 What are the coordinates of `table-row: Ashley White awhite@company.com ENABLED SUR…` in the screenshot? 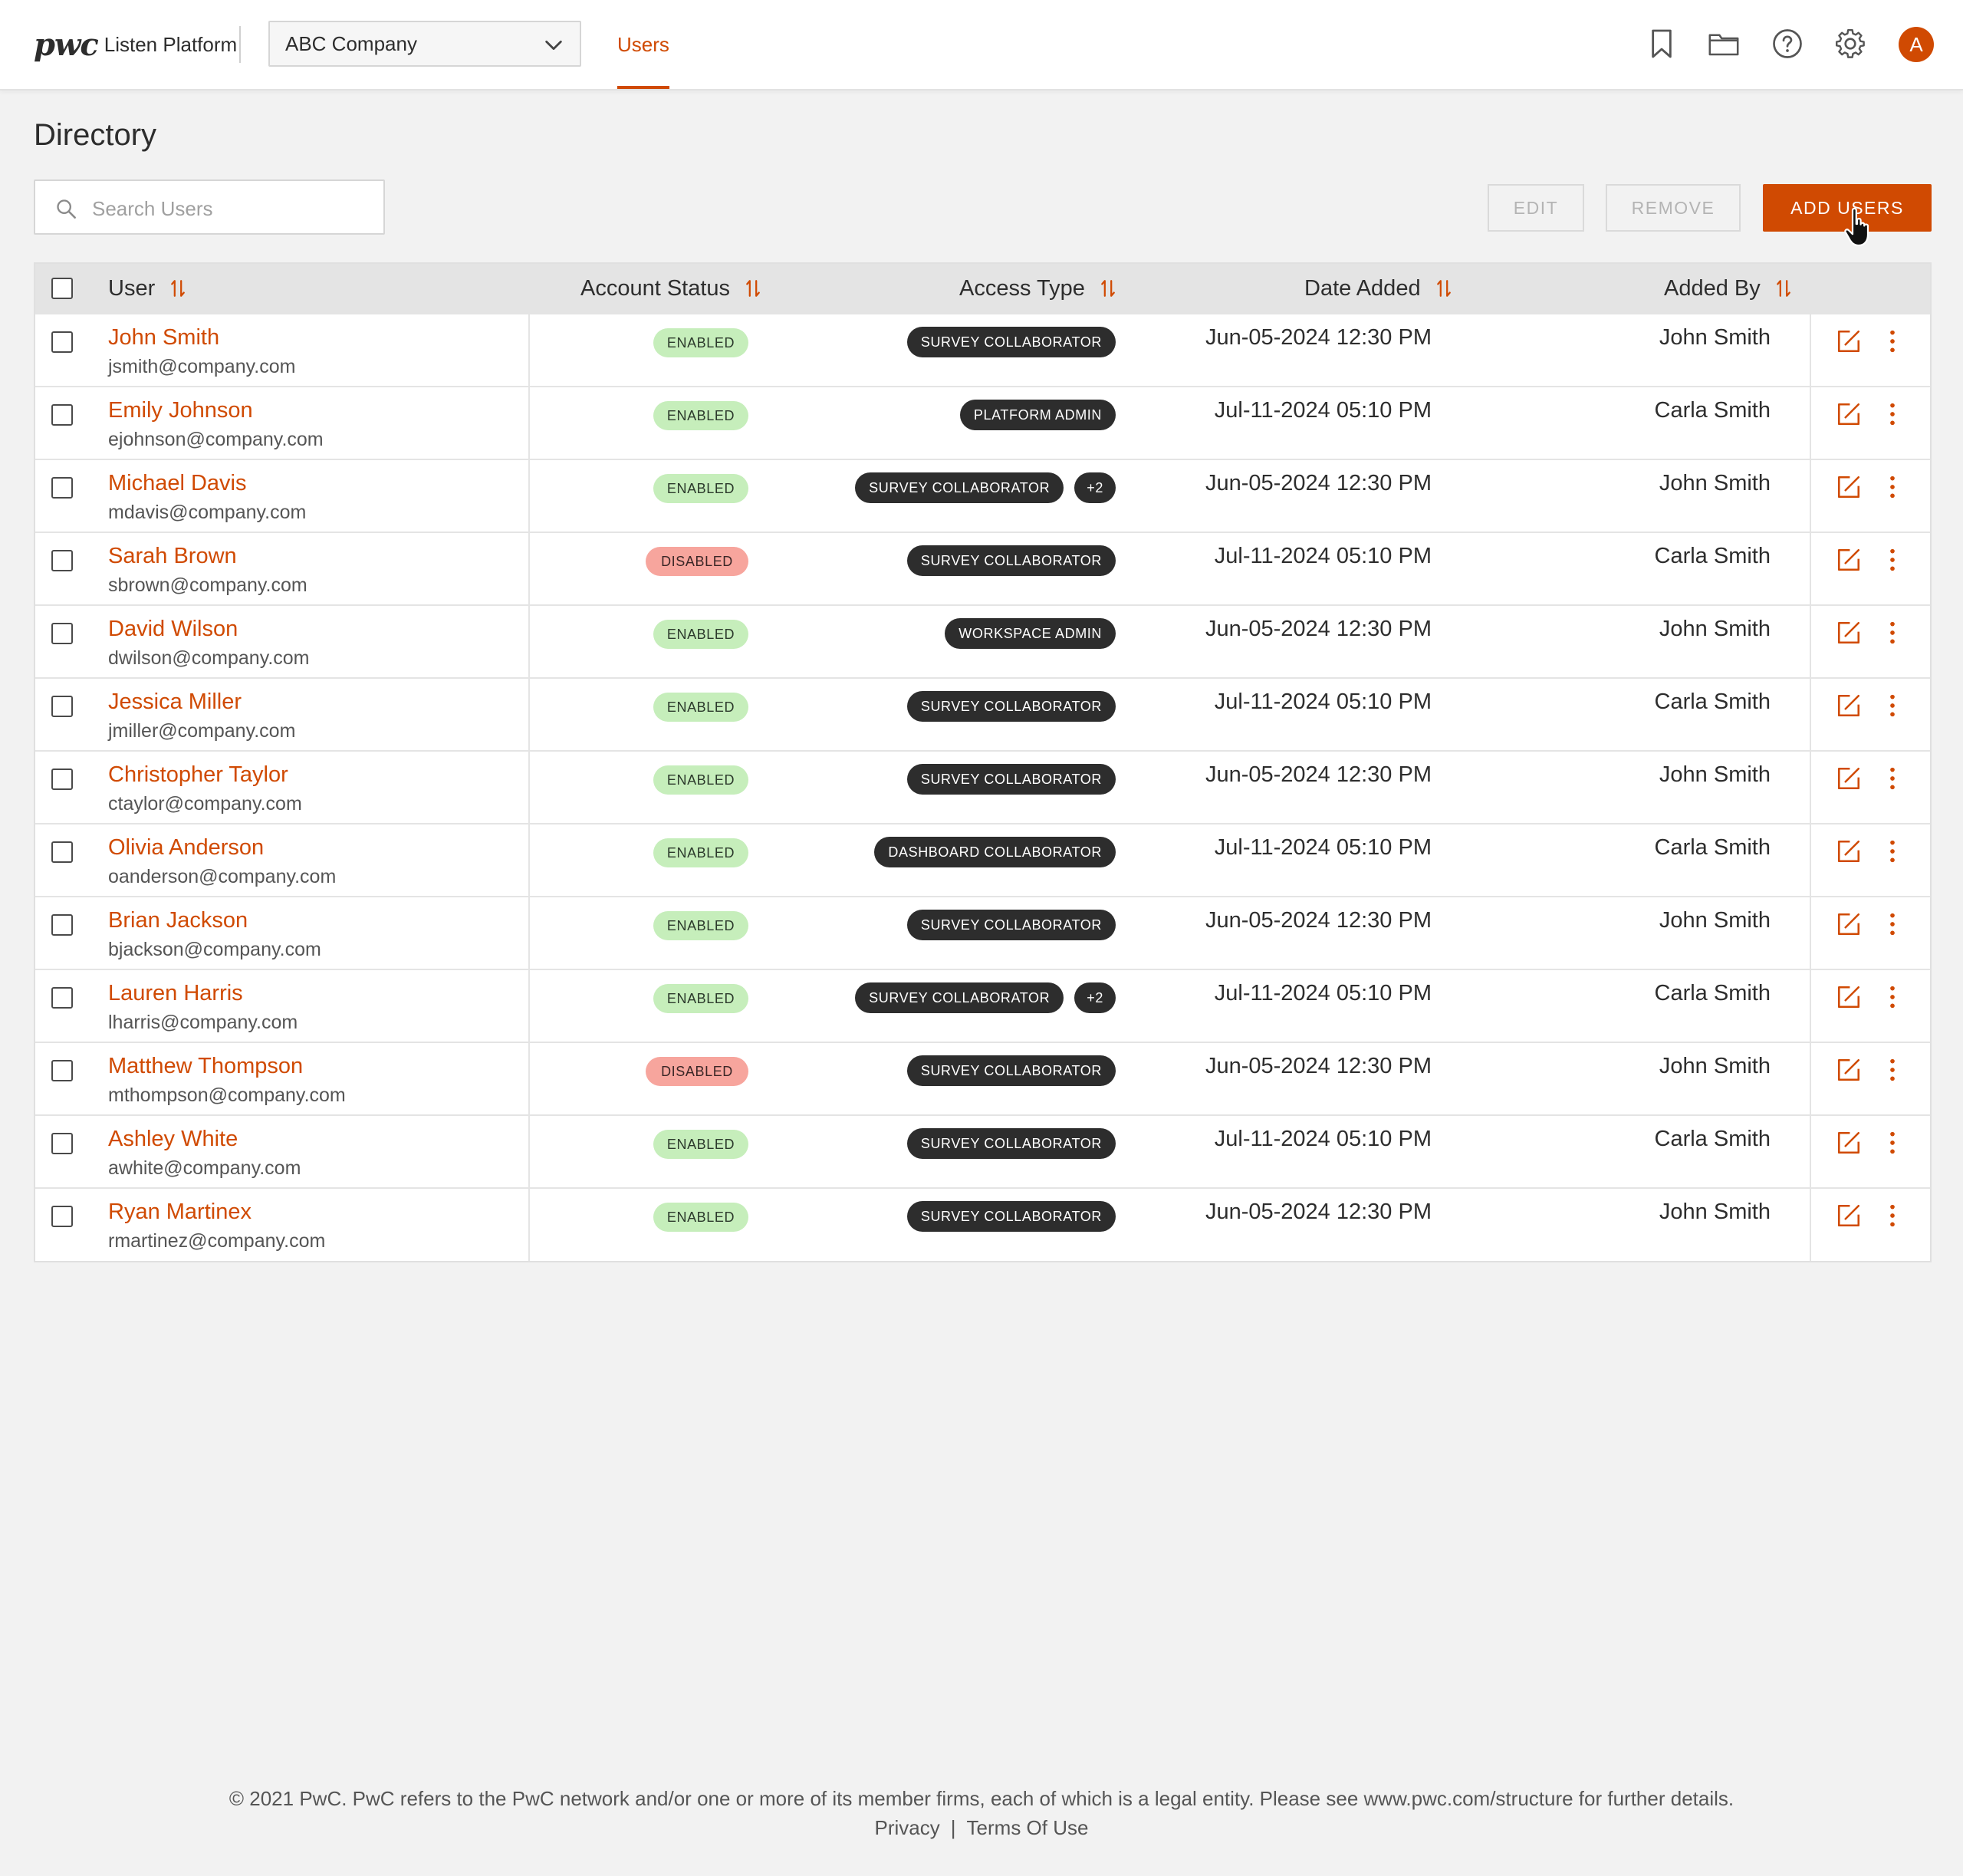 It's located at (982, 1150).